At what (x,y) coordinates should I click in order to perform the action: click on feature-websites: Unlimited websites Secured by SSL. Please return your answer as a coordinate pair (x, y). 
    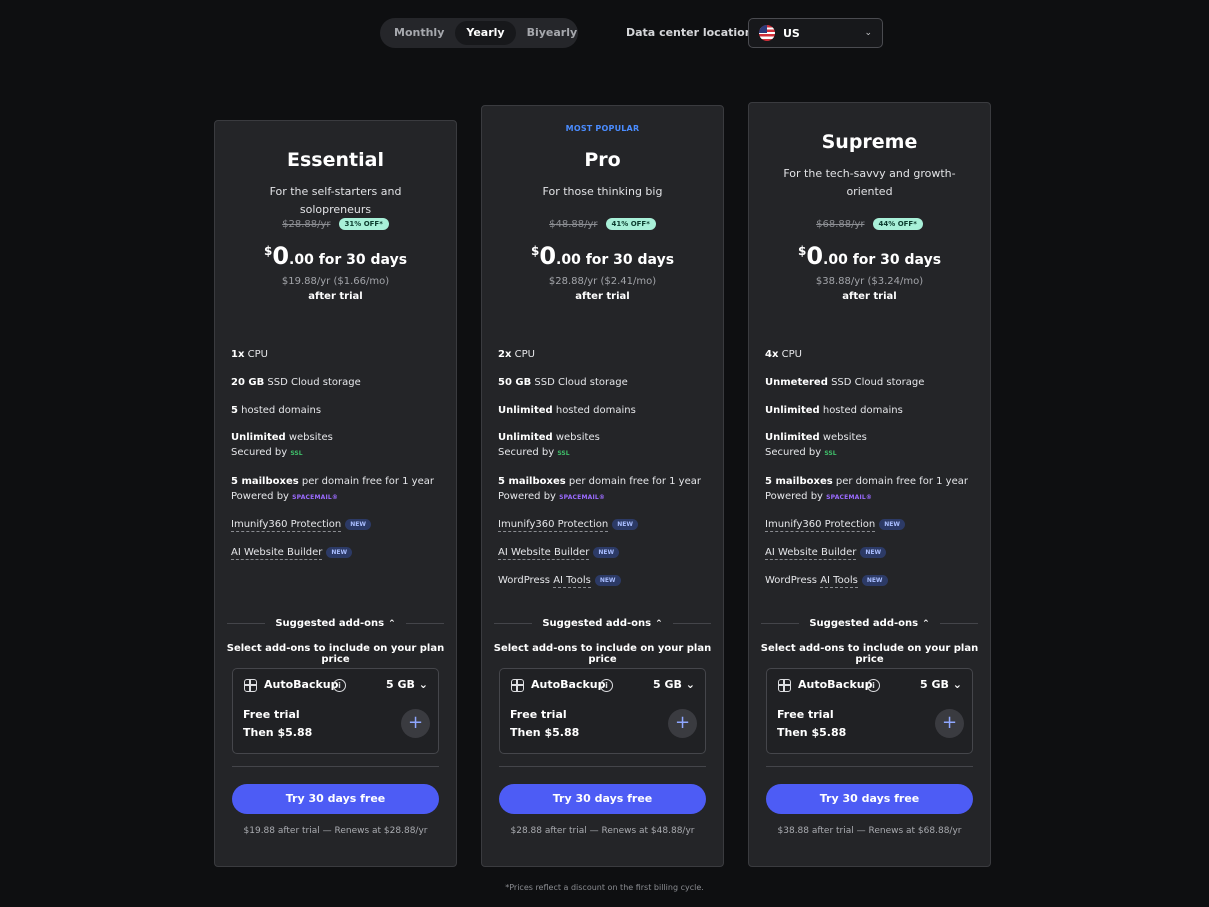
    Looking at the image, I should click on (816, 445).